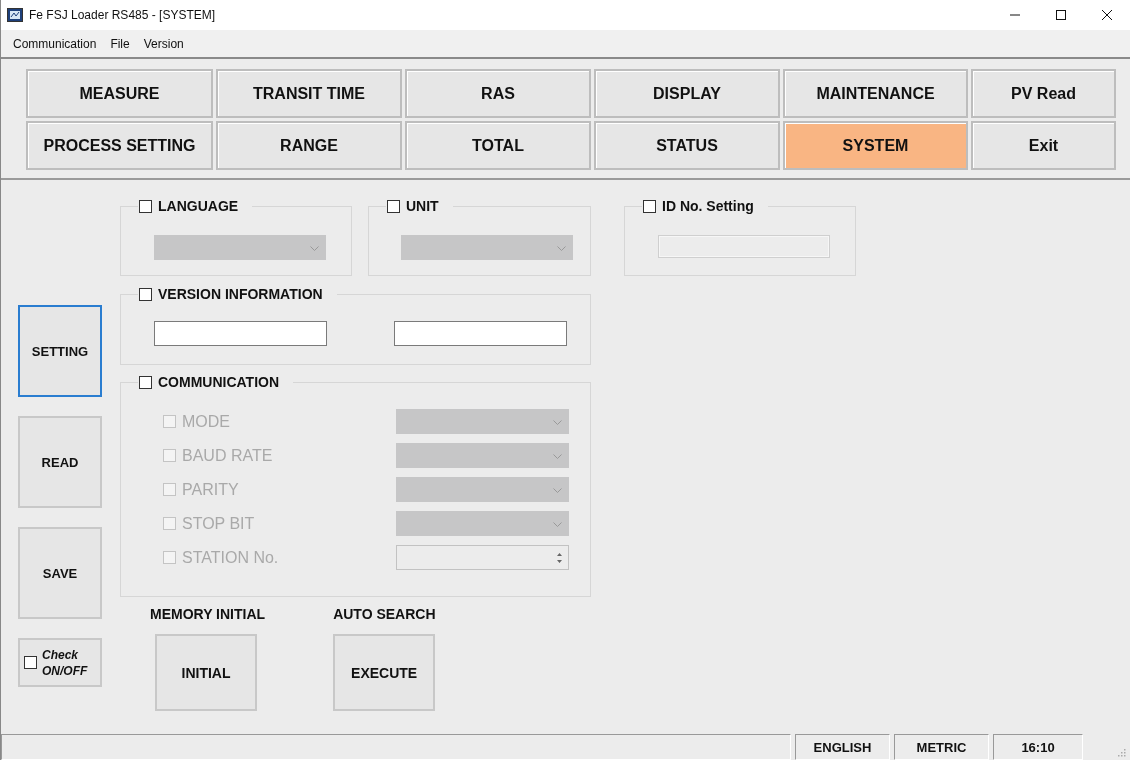  I want to click on window-title: Fe FSJ Loader RS485 - [SYSTEM], so click(122, 15).